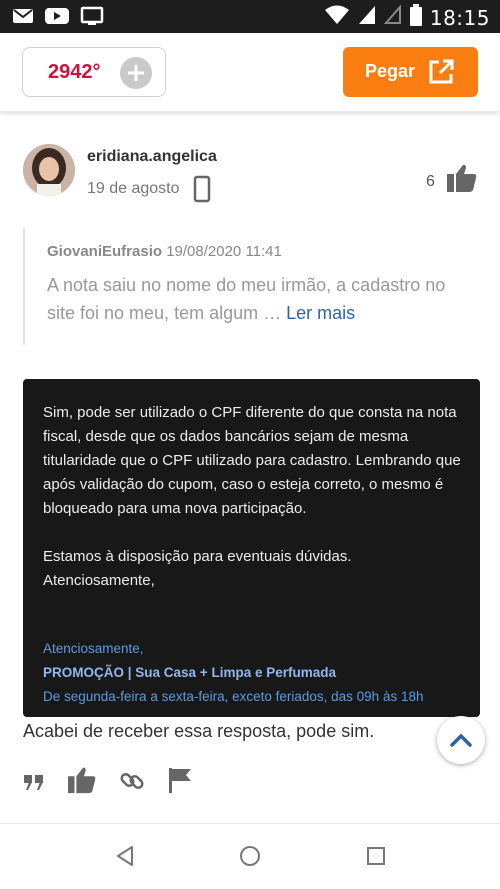  I want to click on comment-date: 19 de agosto, so click(133, 188).